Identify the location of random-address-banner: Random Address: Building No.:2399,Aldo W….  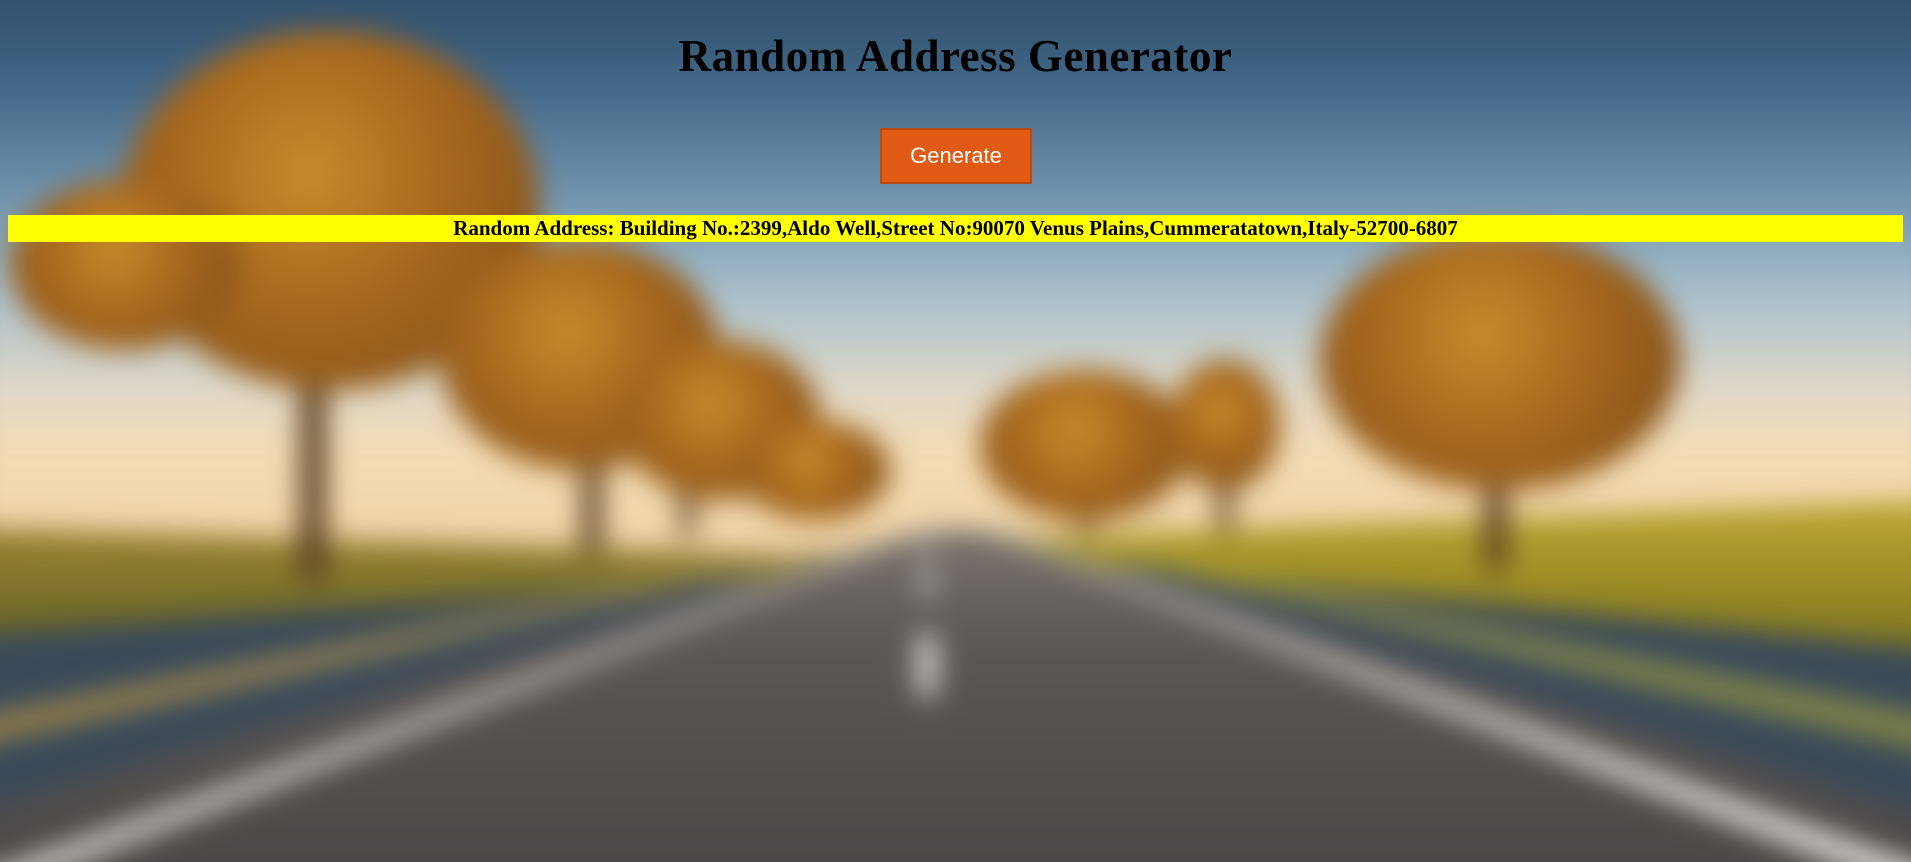
(955, 228).